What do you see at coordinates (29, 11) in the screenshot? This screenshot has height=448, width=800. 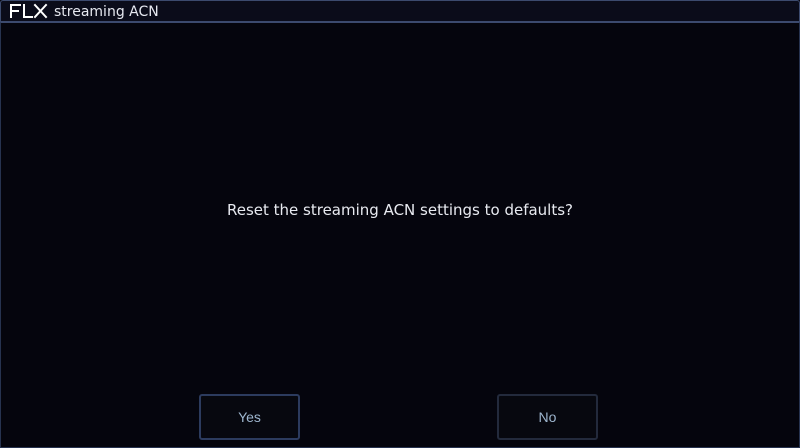 I see `flx-logo-icon` at bounding box center [29, 11].